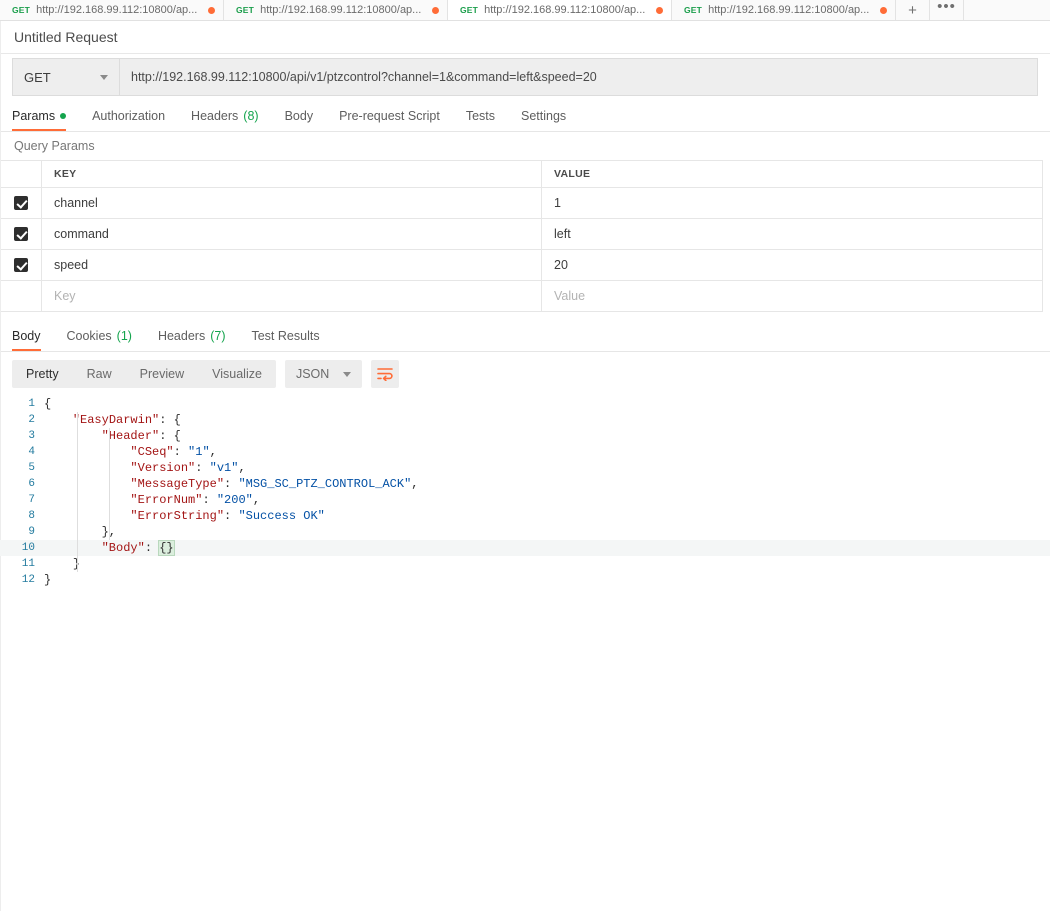 The width and height of the screenshot is (1050, 911). What do you see at coordinates (99, 374) in the screenshot?
I see `view-raw-button: Raw` at bounding box center [99, 374].